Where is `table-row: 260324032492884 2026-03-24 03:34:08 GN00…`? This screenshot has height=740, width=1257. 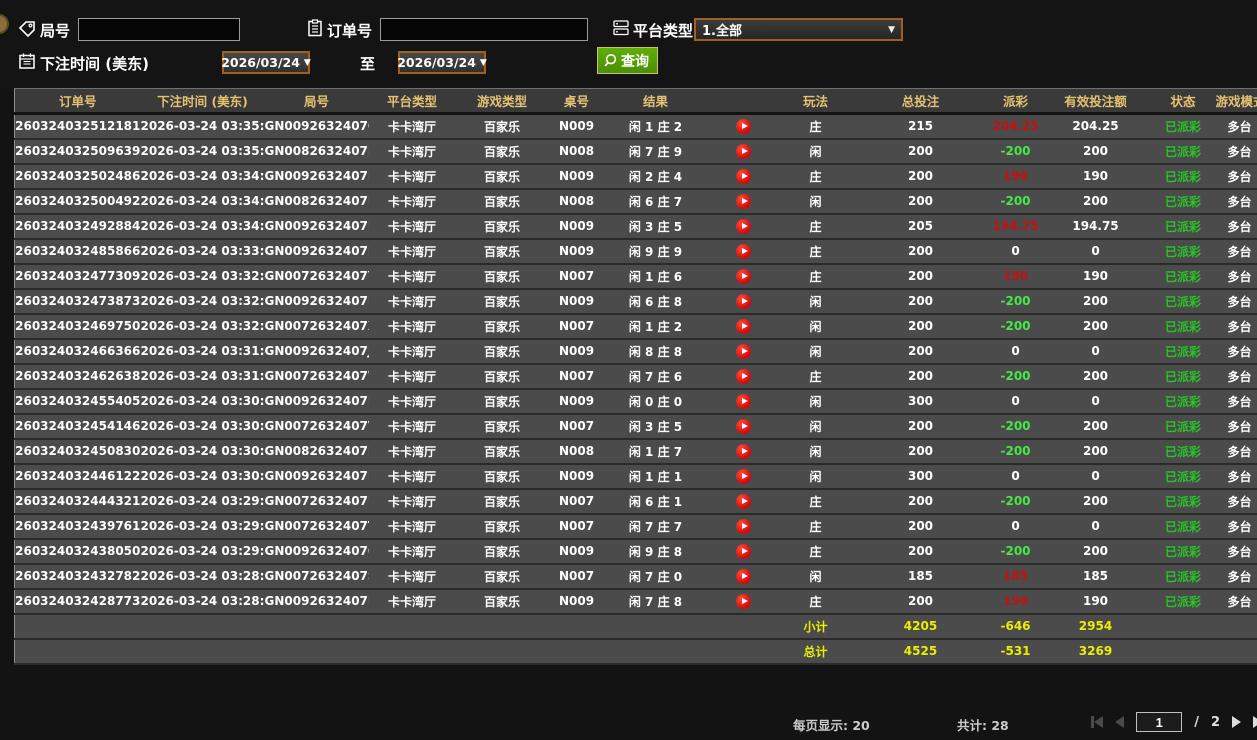
table-row: 260324032492884 2026-03-24 03:34:08 GN00… is located at coordinates (635, 226).